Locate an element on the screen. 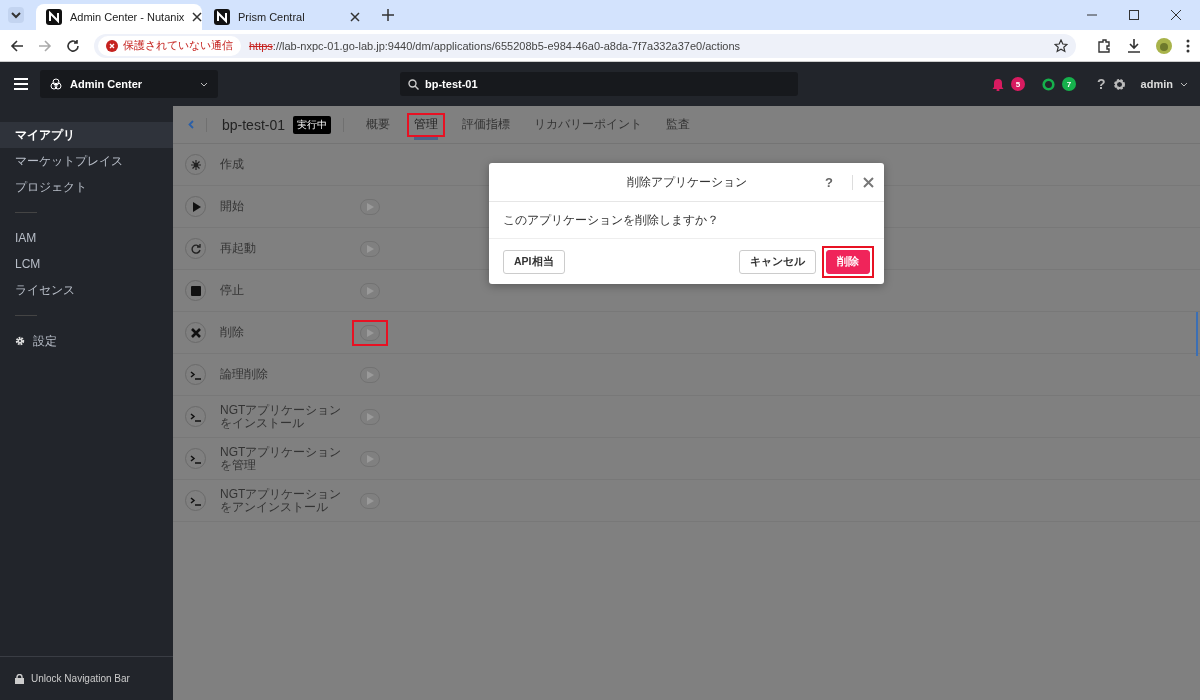 The image size is (1200, 700). maximize-icon is located at coordinates (1134, 15).